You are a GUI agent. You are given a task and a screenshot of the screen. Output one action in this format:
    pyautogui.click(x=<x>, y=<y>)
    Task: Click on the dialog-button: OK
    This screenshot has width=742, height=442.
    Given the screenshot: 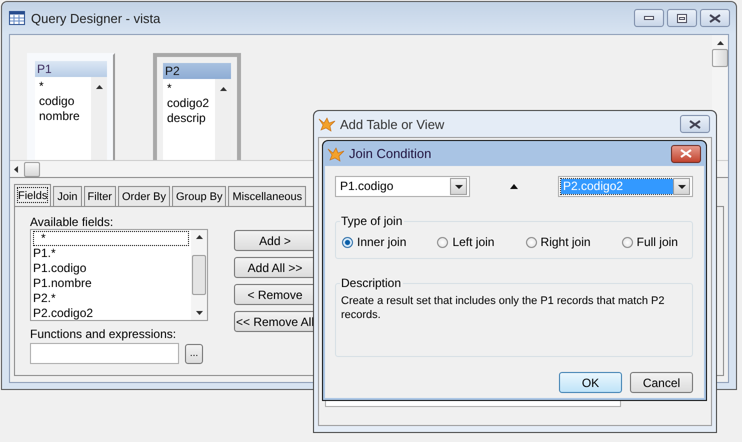 What is the action you would take?
    pyautogui.click(x=590, y=382)
    